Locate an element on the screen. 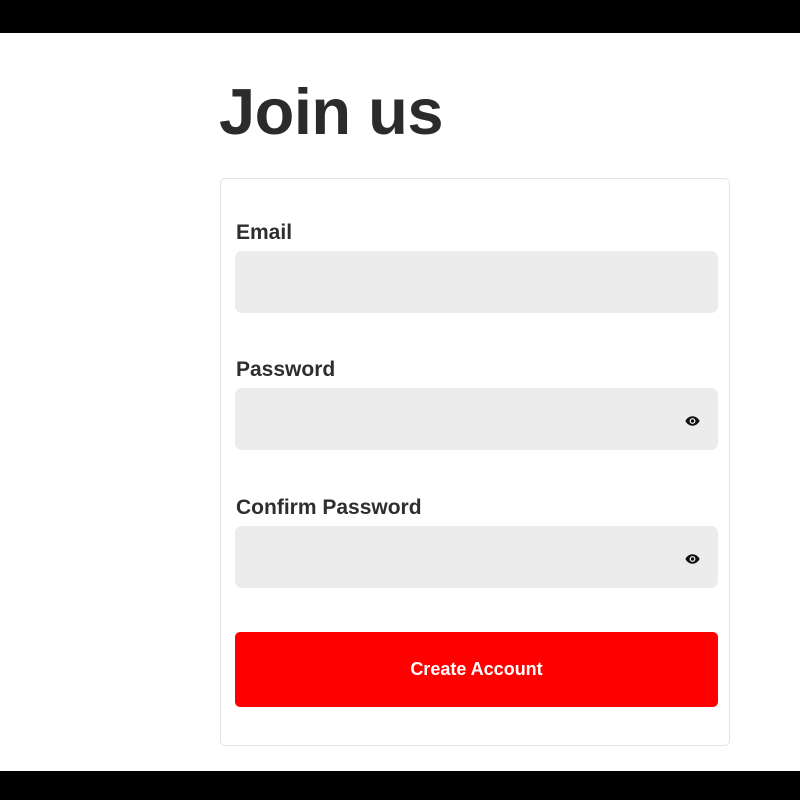  create-account-button: Create Account is located at coordinates (476, 669).